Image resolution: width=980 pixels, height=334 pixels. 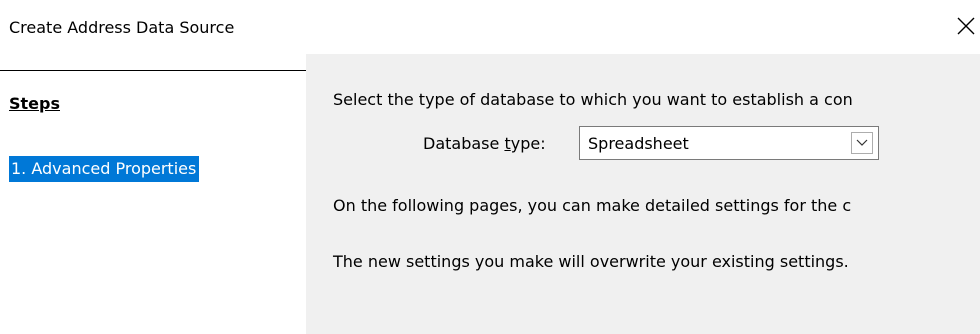 I want to click on database-type-select: Spreadsheet, so click(x=729, y=143).